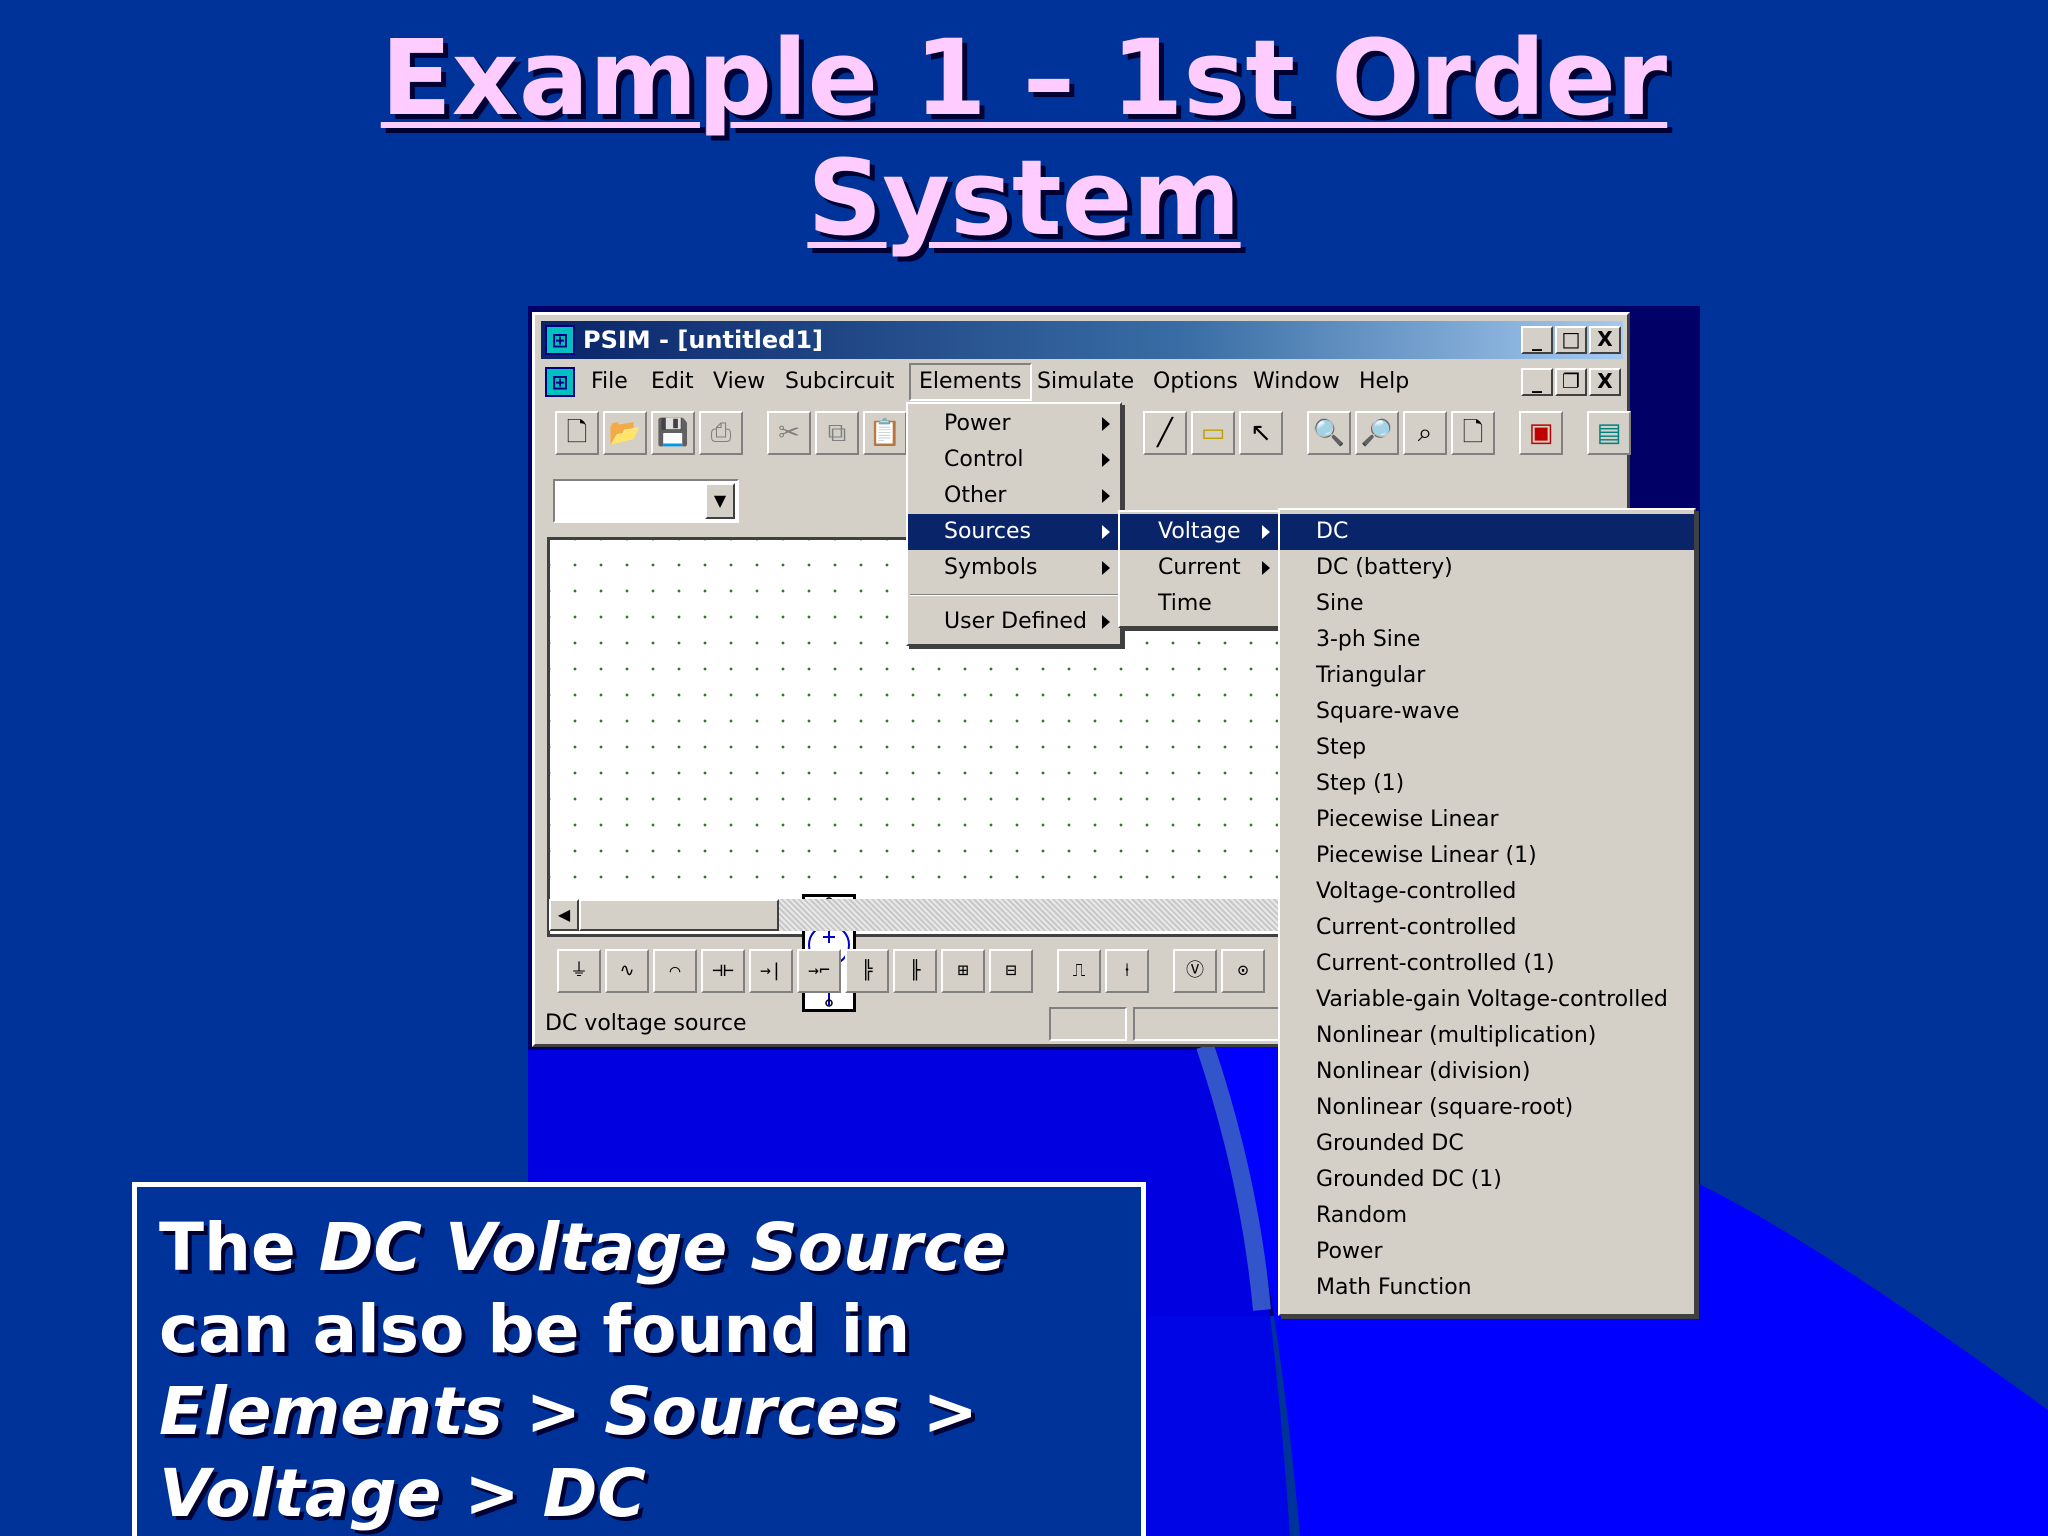  What do you see at coordinates (1200, 568) in the screenshot?
I see `menu-item-current: Current` at bounding box center [1200, 568].